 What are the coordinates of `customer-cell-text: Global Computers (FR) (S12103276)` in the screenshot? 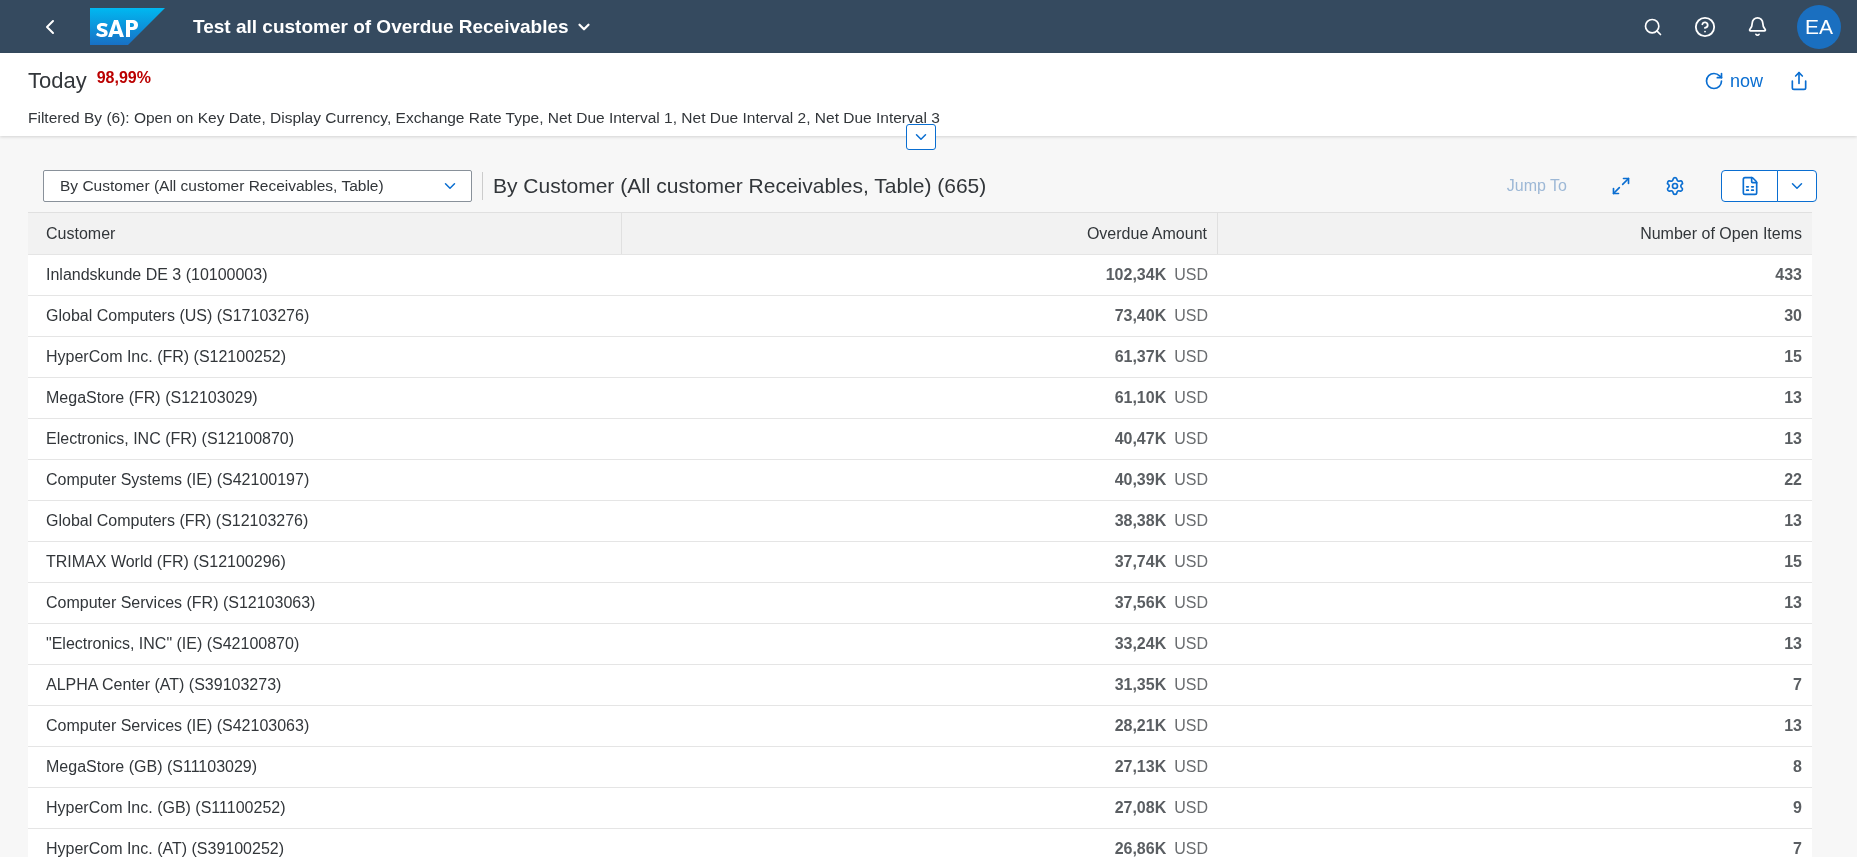 It's located at (177, 521).